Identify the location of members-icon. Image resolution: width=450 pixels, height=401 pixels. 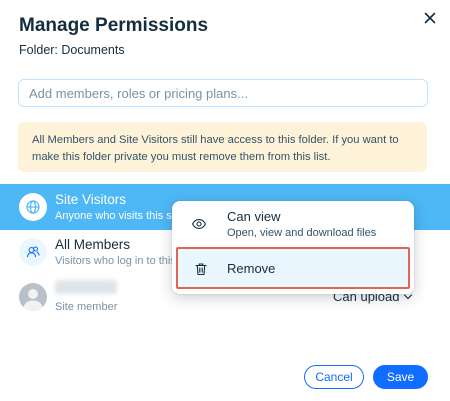
(33, 252).